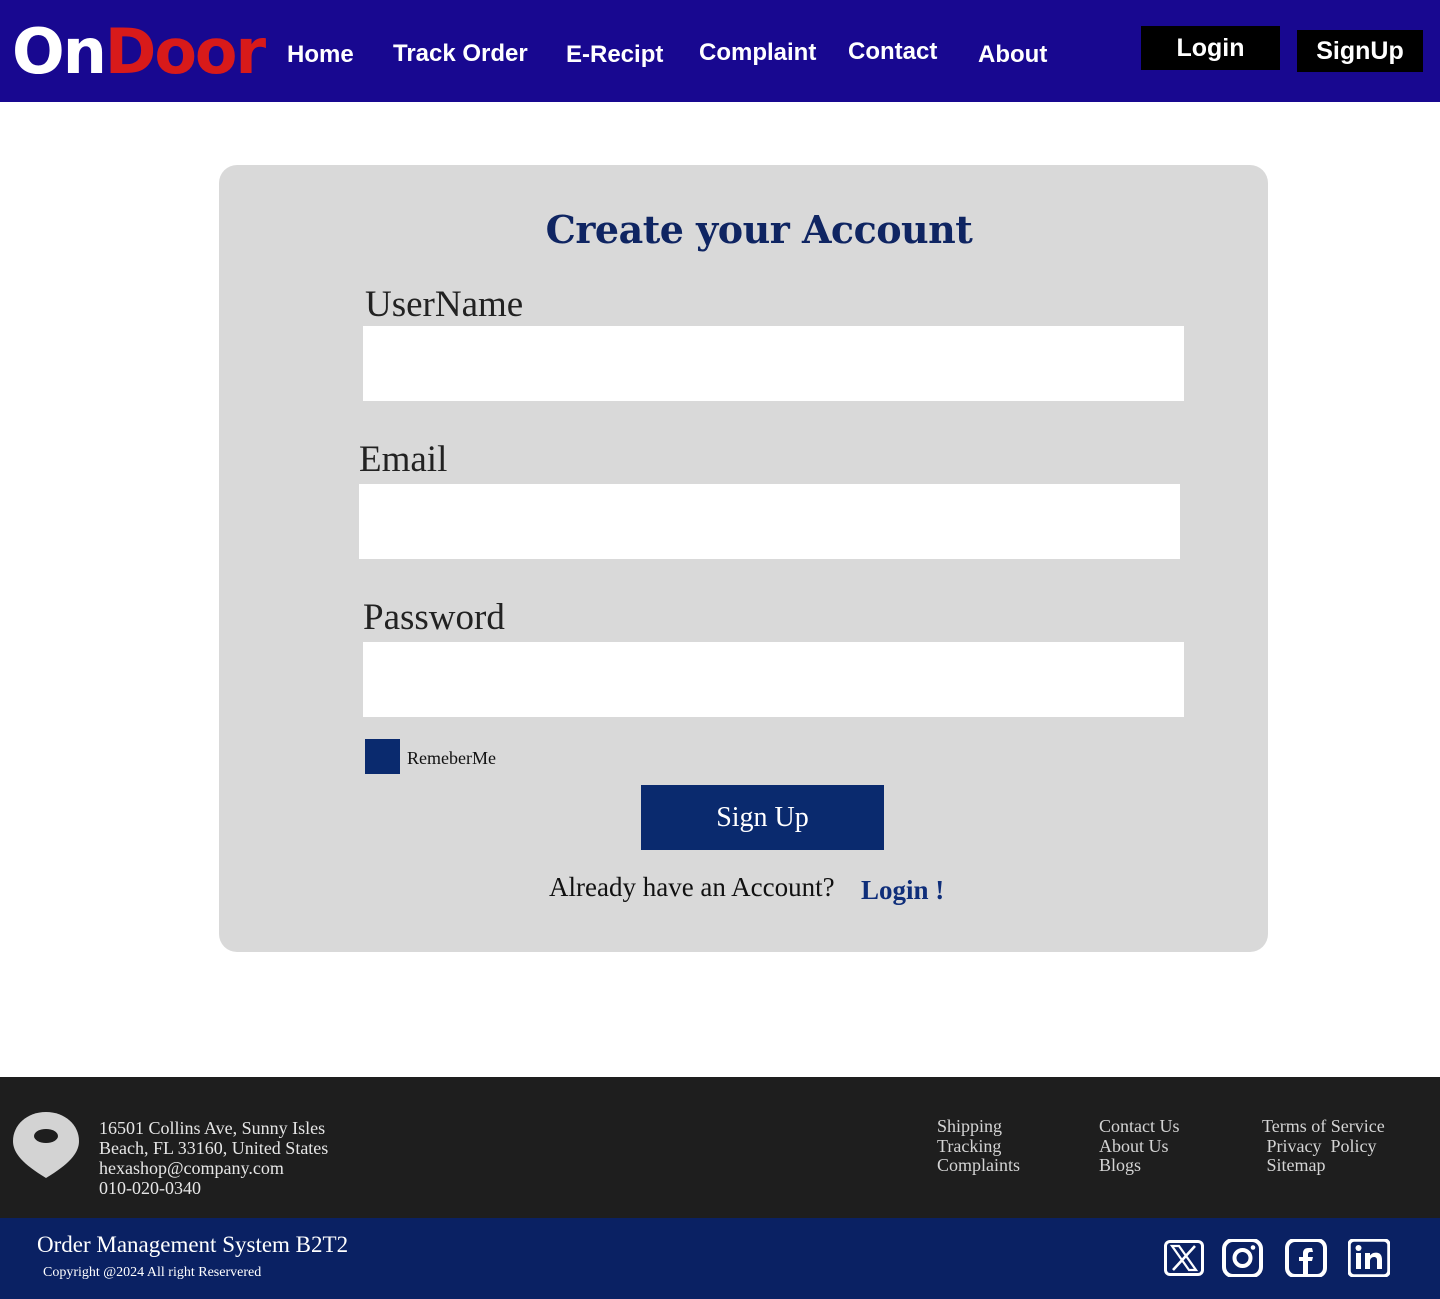 The image size is (1440, 1299). What do you see at coordinates (1360, 51) in the screenshot?
I see `header-signup-button: SignUp` at bounding box center [1360, 51].